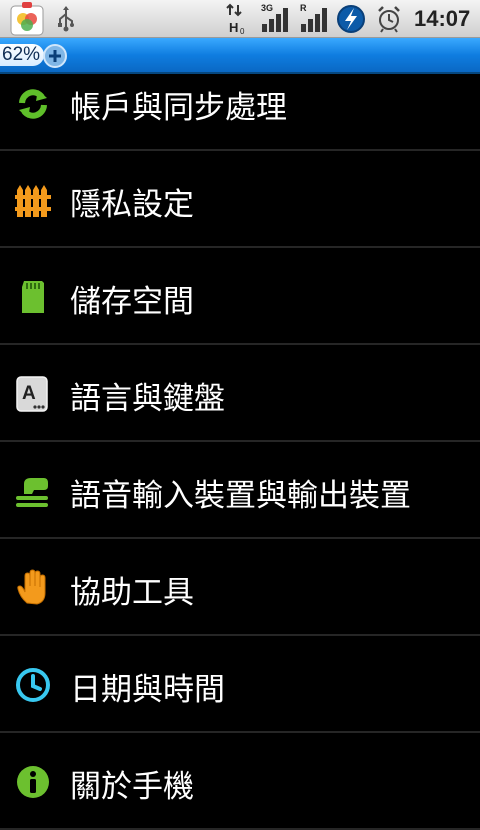 This screenshot has height=830, width=480. I want to click on settings-item-label: 帳戶與同步處理, so click(178, 108).